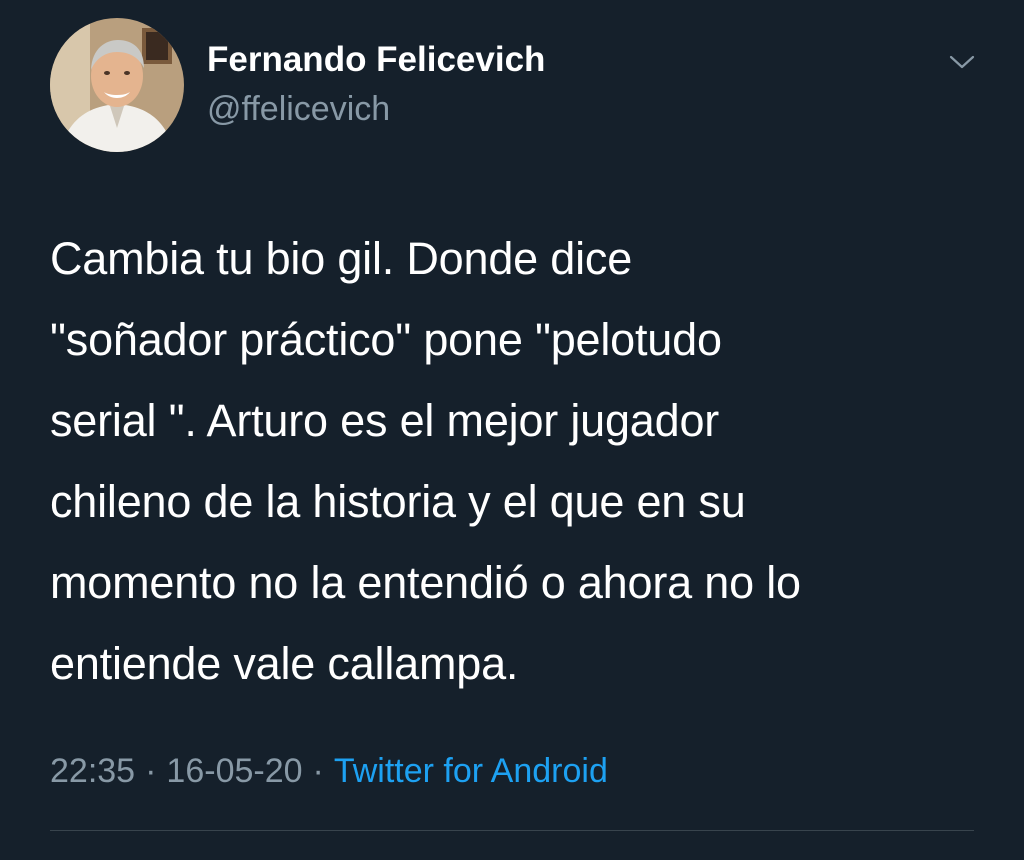 Image resolution: width=1024 pixels, height=860 pixels. Describe the element at coordinates (512, 830) in the screenshot. I see `divider` at that location.